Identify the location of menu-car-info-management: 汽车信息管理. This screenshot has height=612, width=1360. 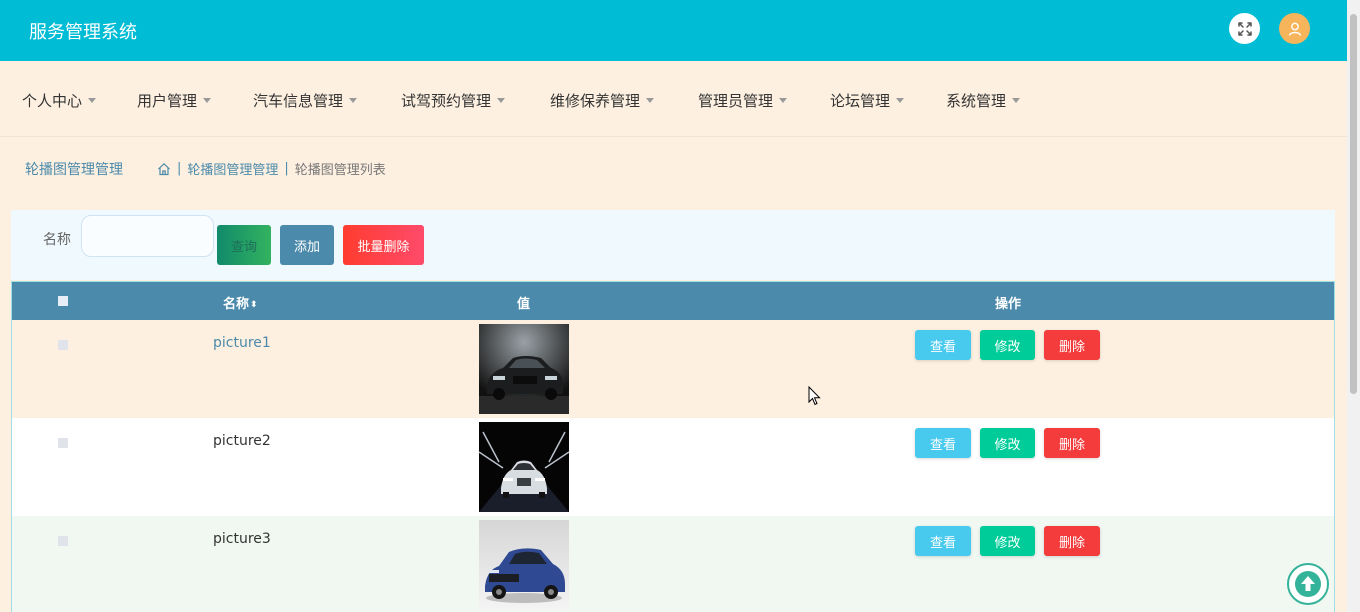
(305, 100).